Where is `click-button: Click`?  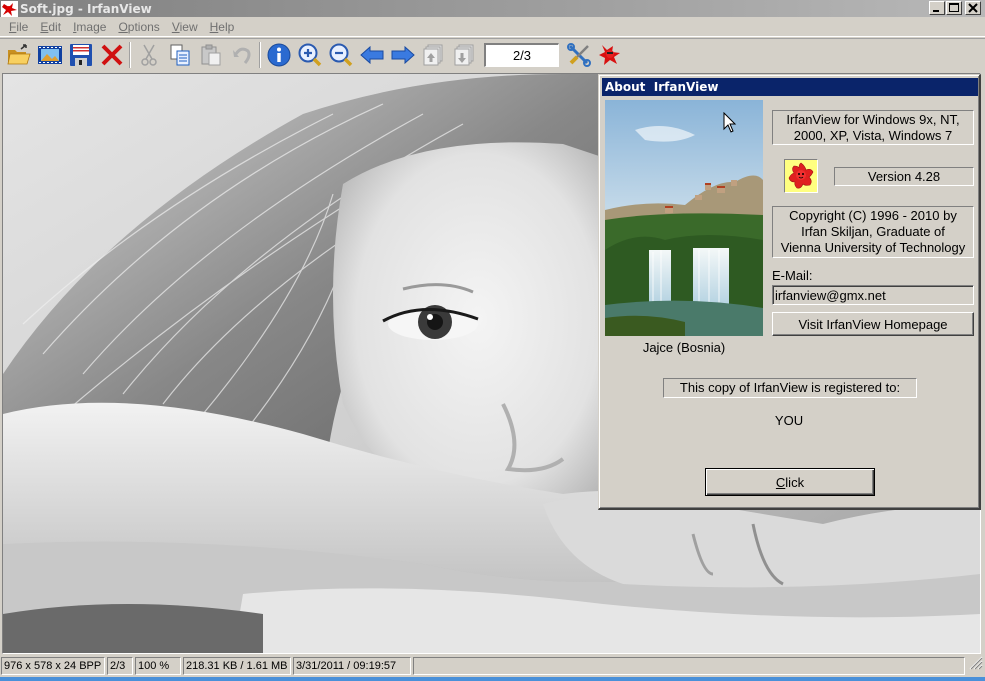 click-button: Click is located at coordinates (790, 482).